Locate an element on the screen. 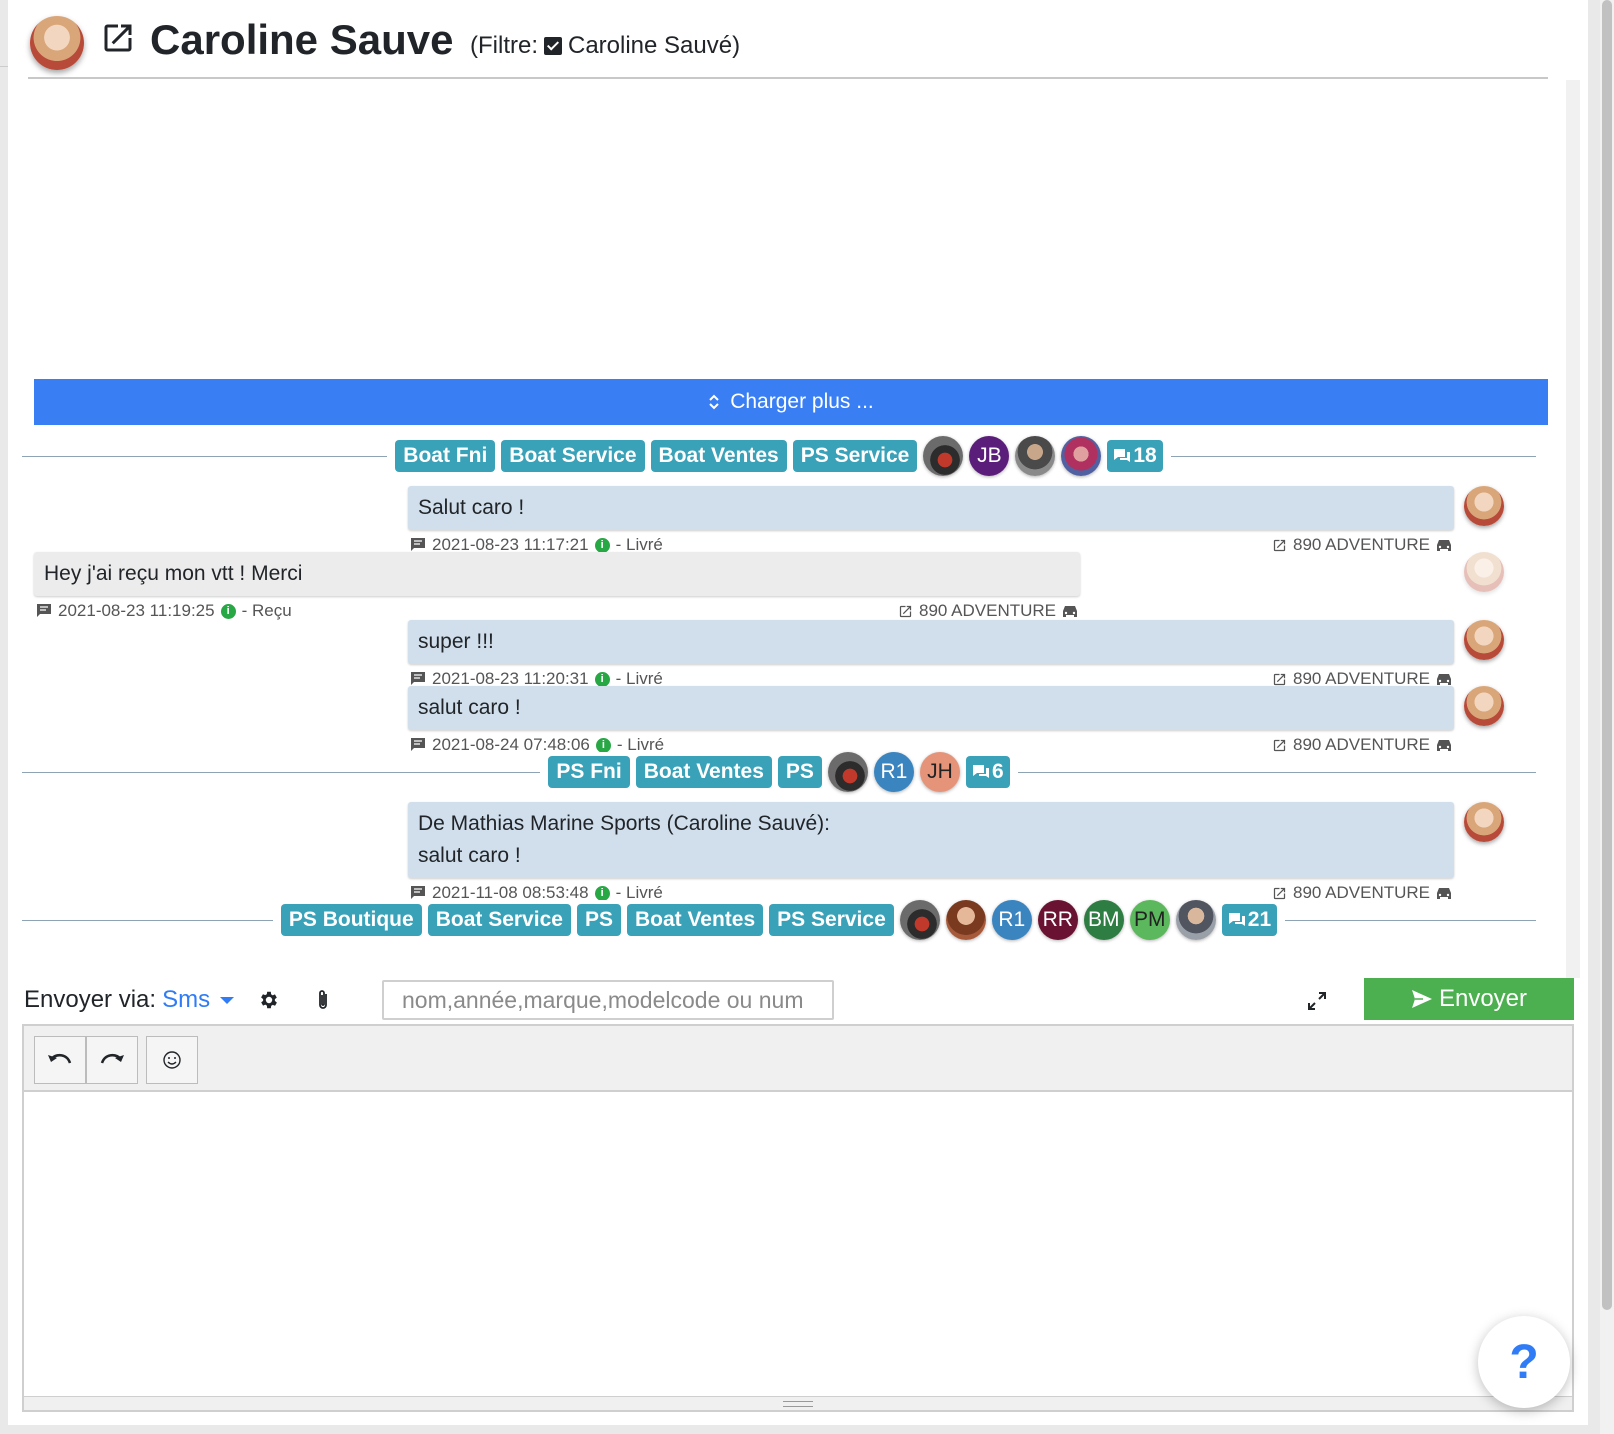  thread-separator: PS Fni Boat Ventes PS R1 JH 6 is located at coordinates (779, 772).